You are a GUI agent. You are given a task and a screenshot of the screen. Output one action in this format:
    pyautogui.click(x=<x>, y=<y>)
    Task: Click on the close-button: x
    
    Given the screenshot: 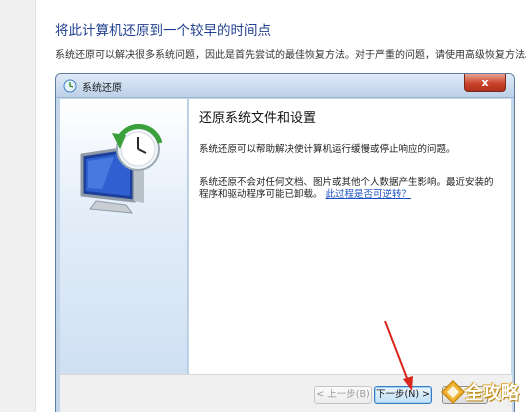 What is the action you would take?
    pyautogui.click(x=485, y=83)
    